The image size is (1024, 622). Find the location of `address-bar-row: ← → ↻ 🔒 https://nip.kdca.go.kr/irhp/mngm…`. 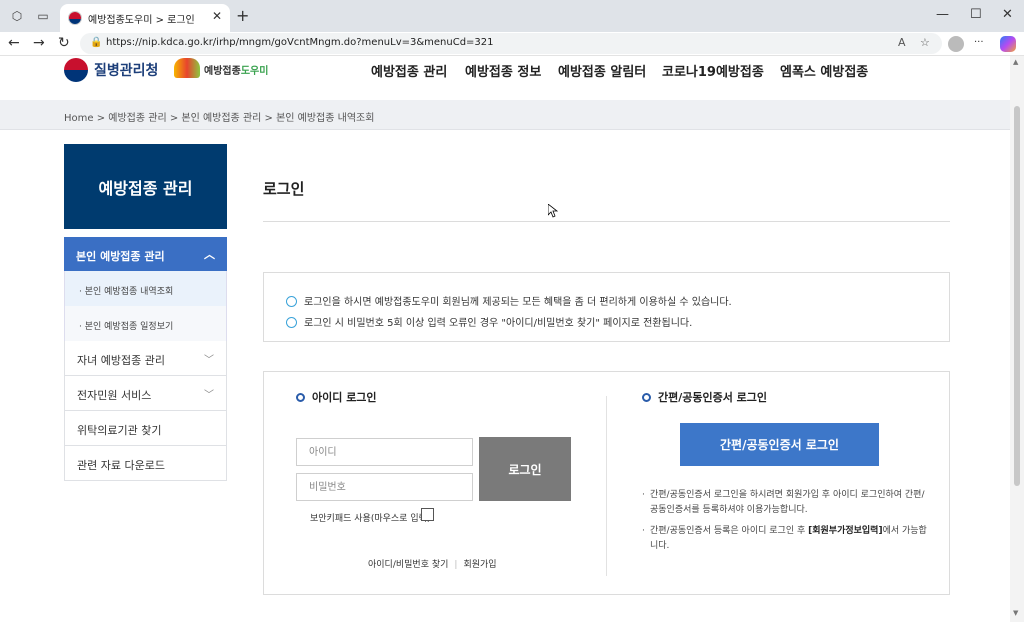

address-bar-row: ← → ↻ 🔒 https://nip.kdca.go.kr/irhp/mngm… is located at coordinates (512, 44).